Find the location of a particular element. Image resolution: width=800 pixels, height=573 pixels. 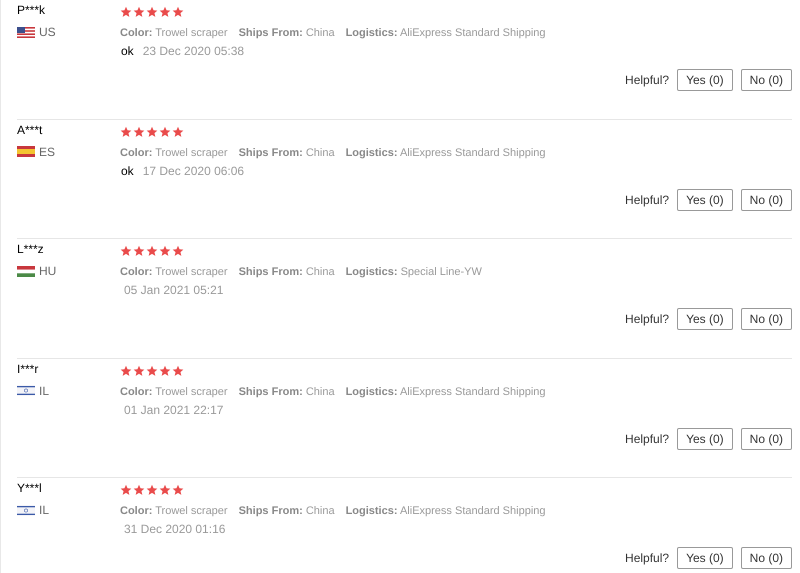

country-code: HU is located at coordinates (47, 271).